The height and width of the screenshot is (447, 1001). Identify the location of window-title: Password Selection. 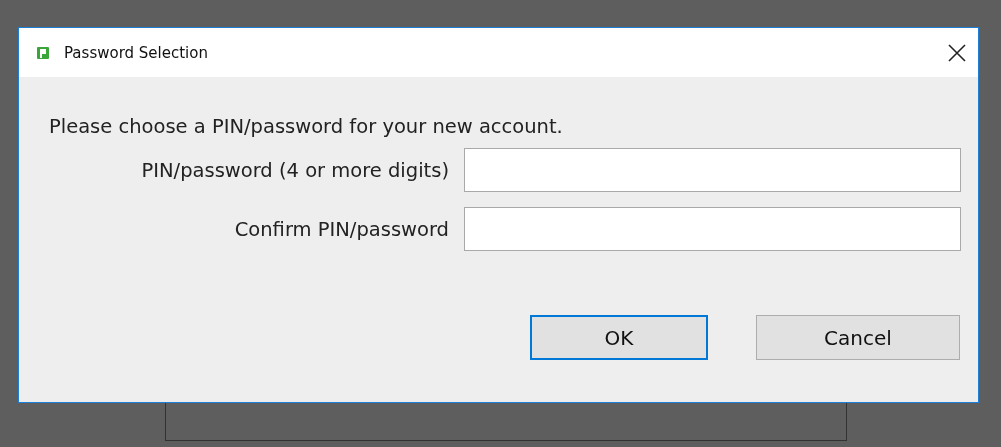
(136, 52).